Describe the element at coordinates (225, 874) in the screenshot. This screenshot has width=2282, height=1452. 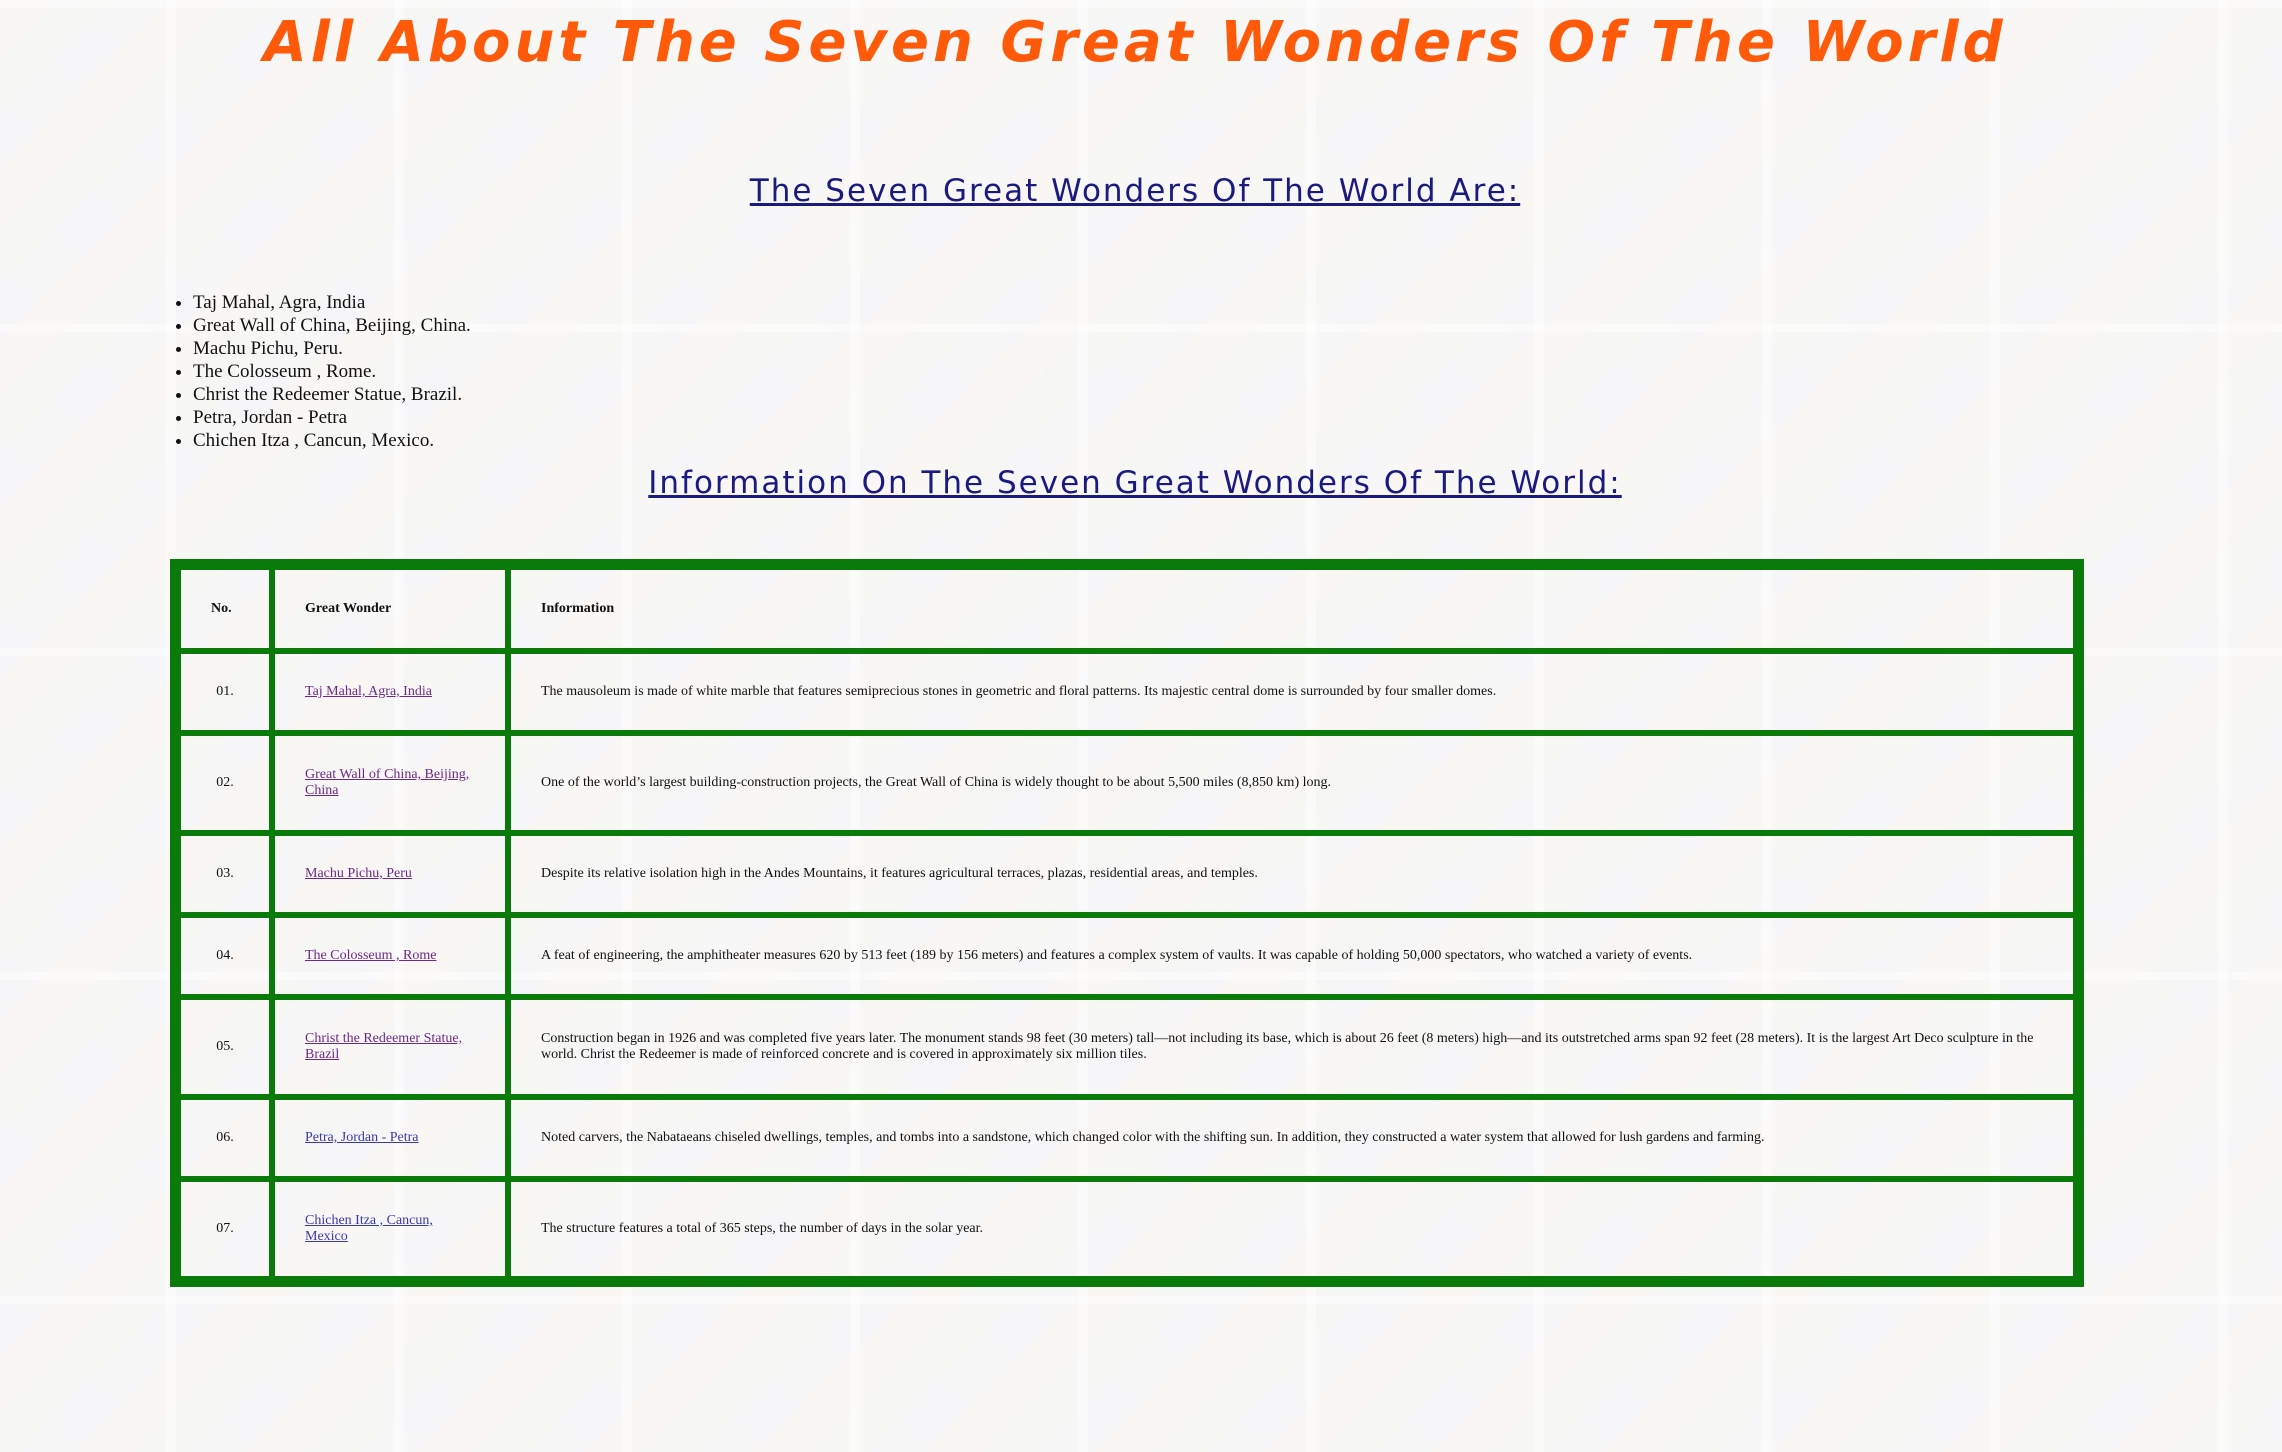
I see `row-number: 03.` at that location.